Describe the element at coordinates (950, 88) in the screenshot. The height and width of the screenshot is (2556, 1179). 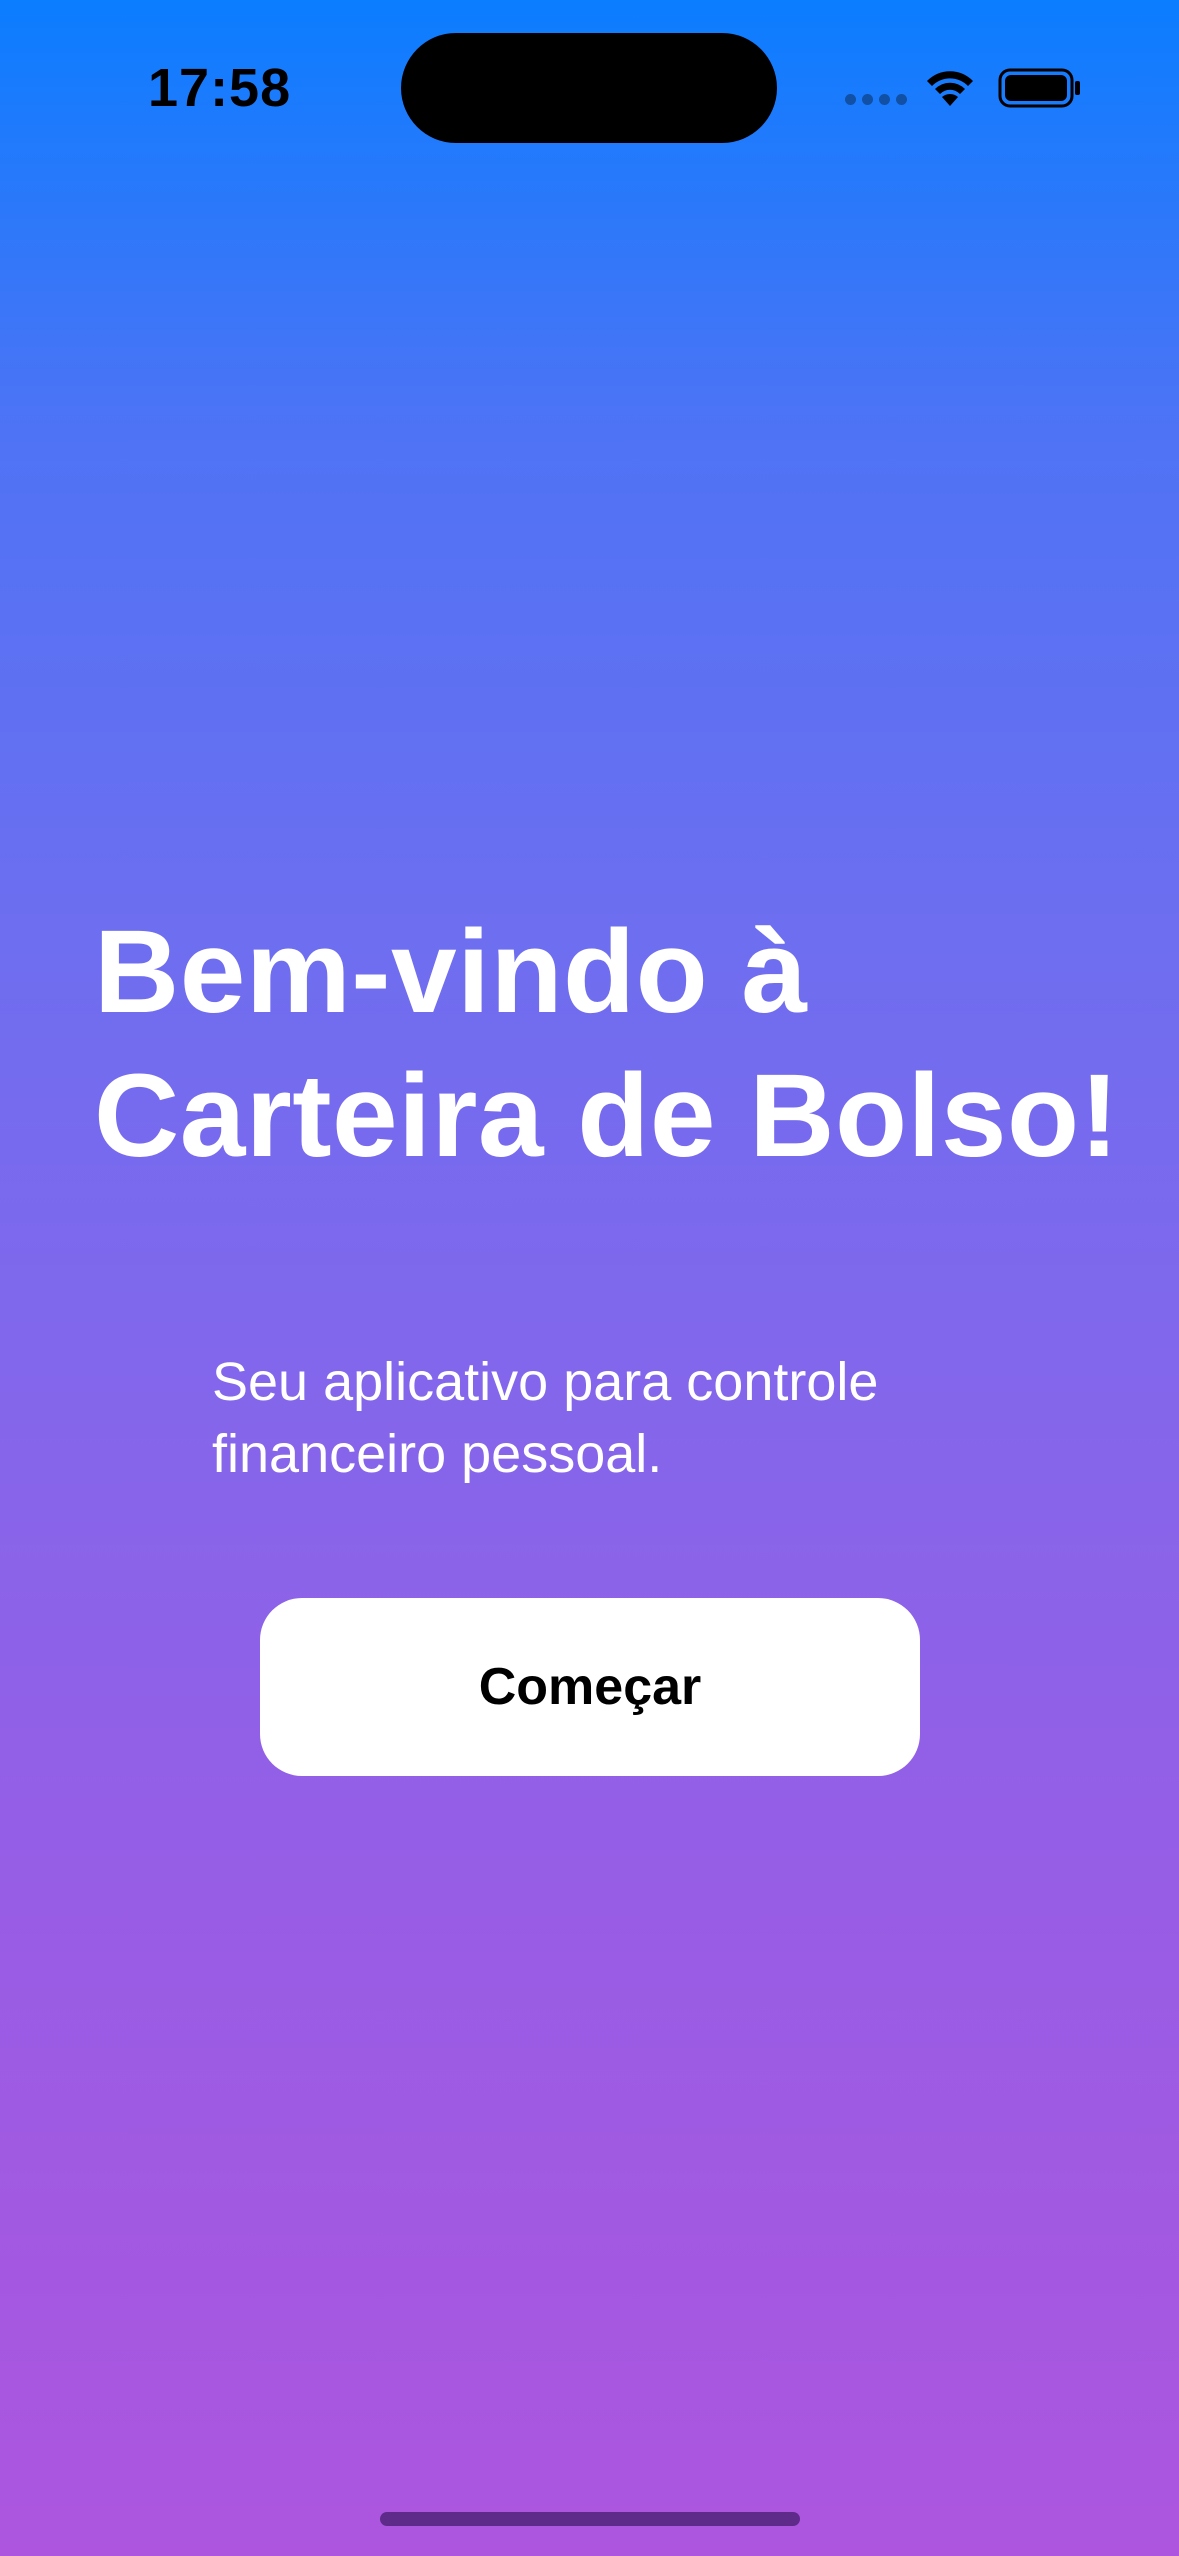
I see `wifi-icon` at that location.